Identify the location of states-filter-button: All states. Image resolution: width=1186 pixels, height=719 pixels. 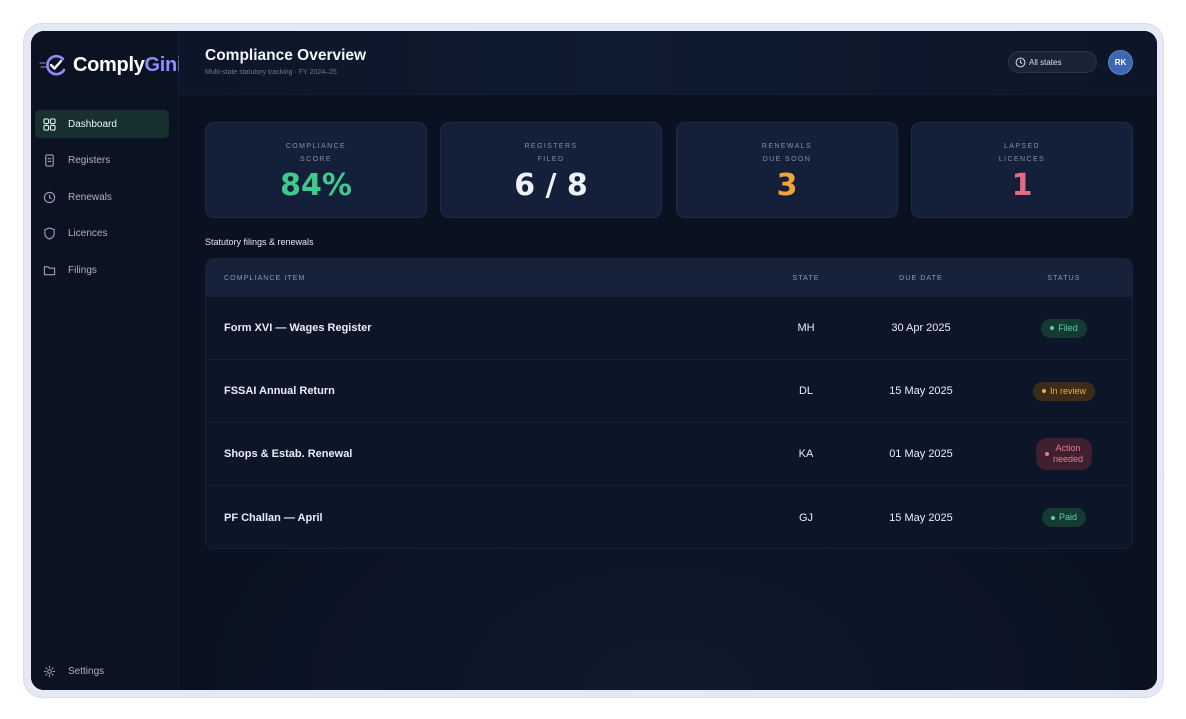
(1052, 62).